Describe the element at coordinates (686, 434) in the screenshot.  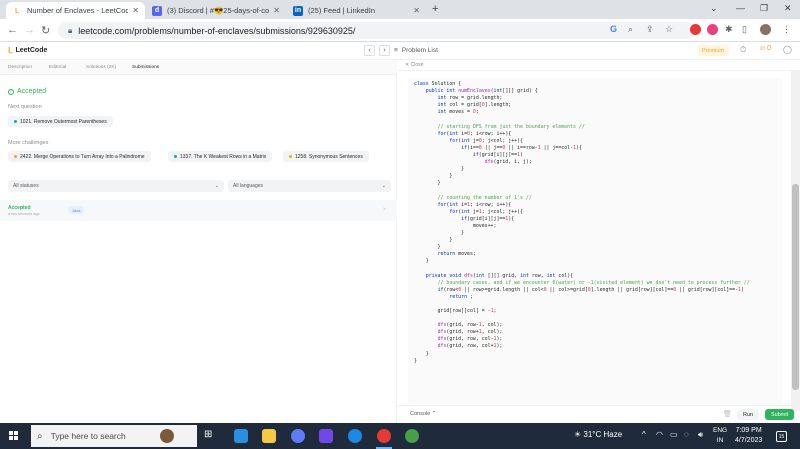
I see `network-icon: ◌` at that location.